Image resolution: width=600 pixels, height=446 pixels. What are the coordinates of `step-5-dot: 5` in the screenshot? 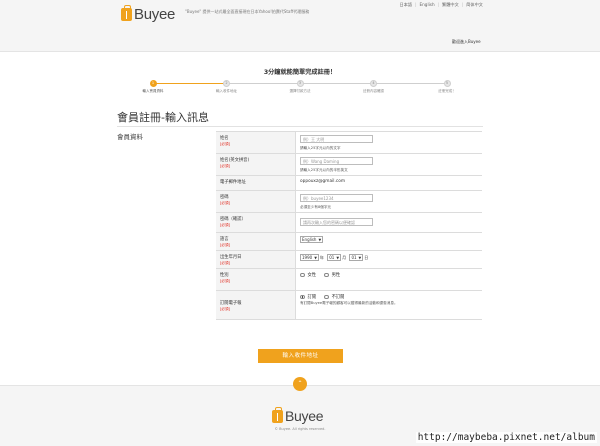 It's located at (447, 83).